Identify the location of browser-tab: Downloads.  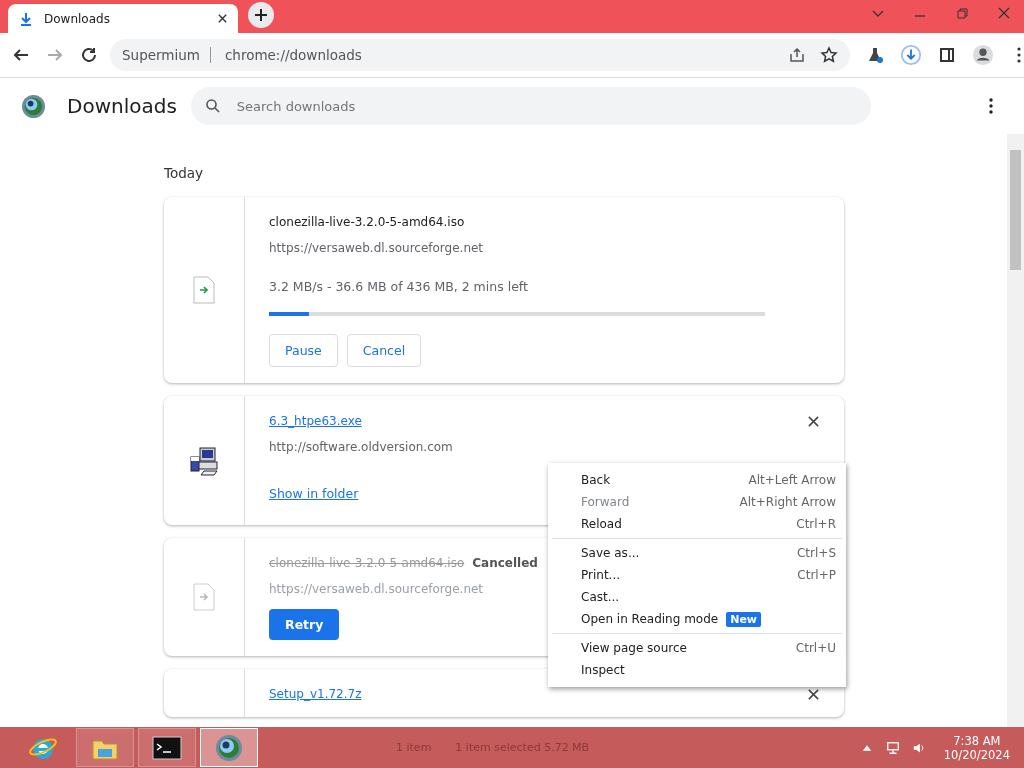
(123, 18).